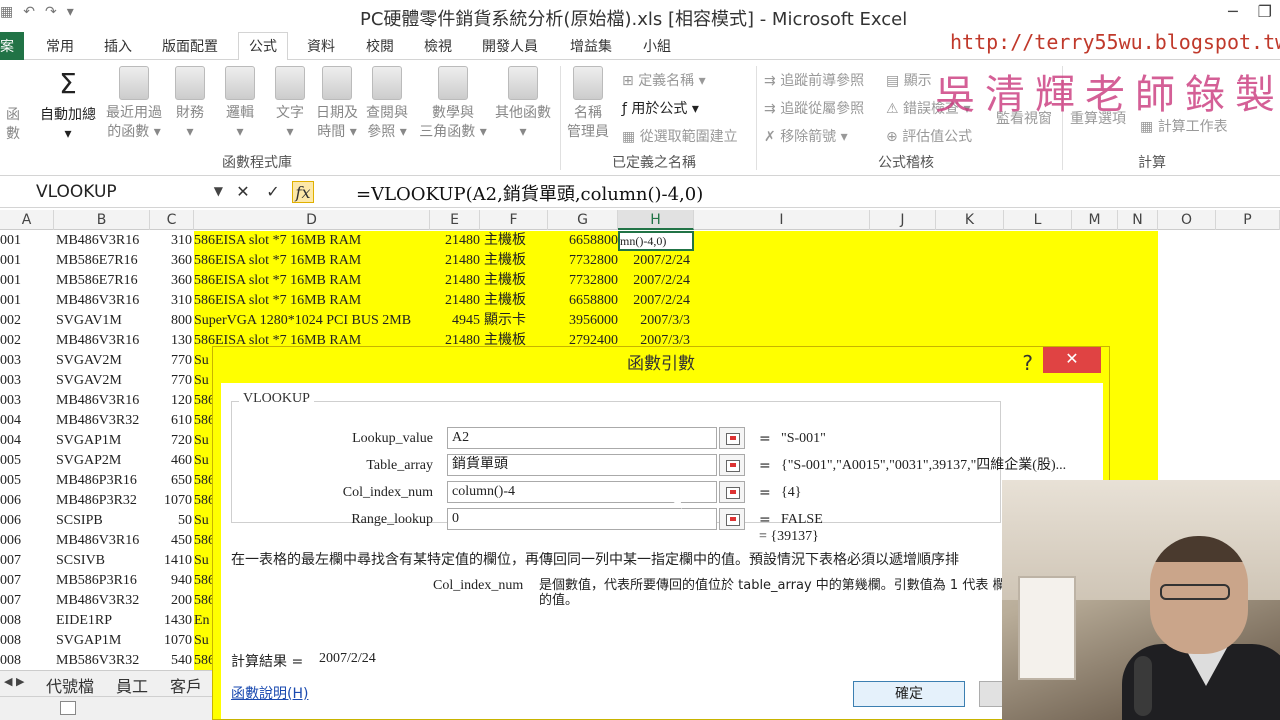  What do you see at coordinates (218, 191) in the screenshot?
I see `chevron-down-icon: ▼` at bounding box center [218, 191].